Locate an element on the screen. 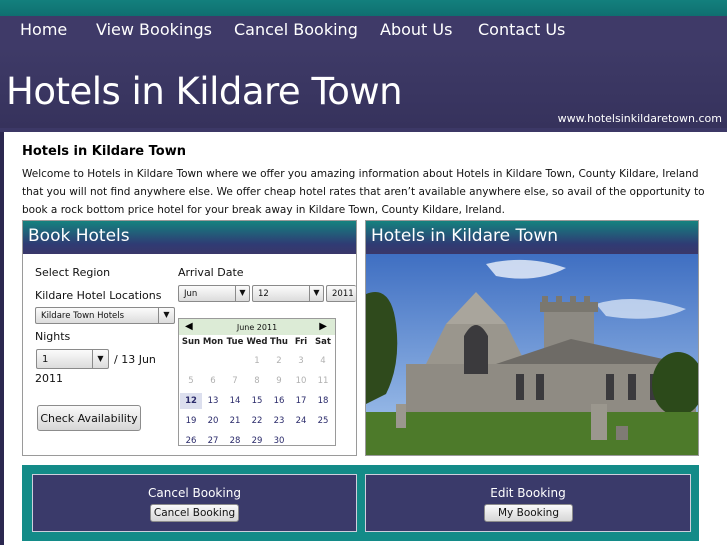  calendar-day-header: Thu is located at coordinates (279, 342).